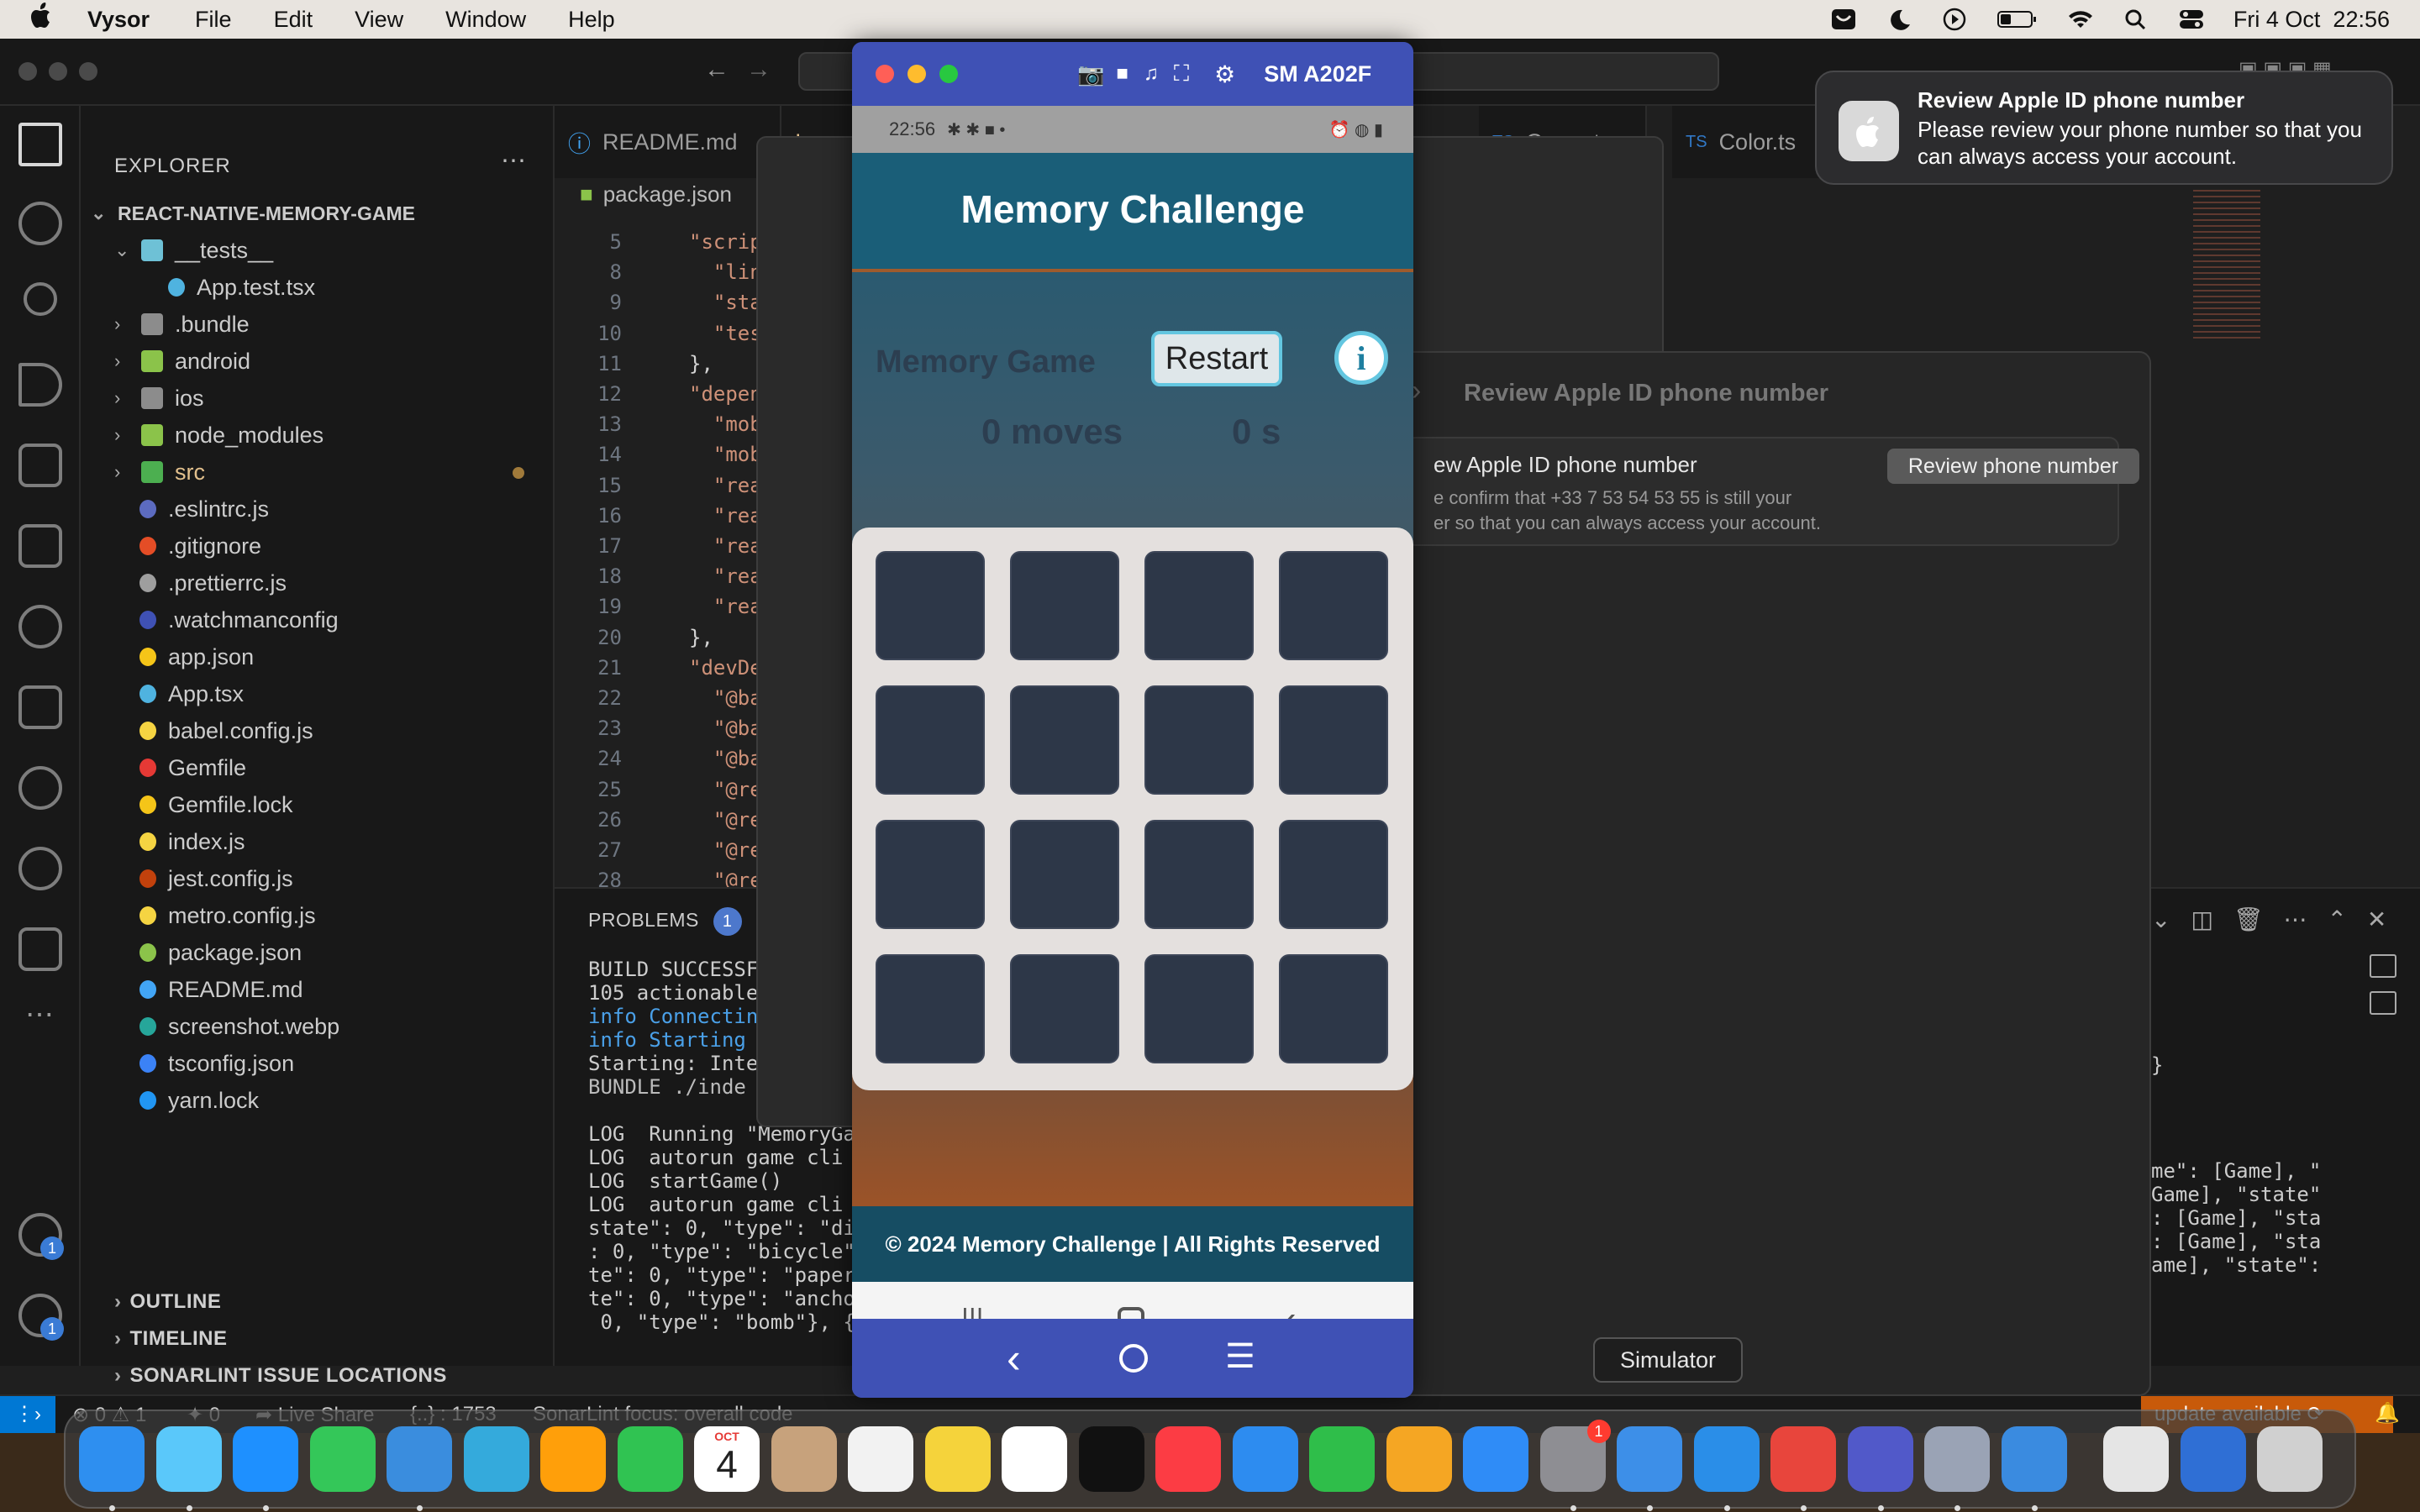 The width and height of the screenshot is (2420, 1512). I want to click on info-button: i, so click(1361, 358).